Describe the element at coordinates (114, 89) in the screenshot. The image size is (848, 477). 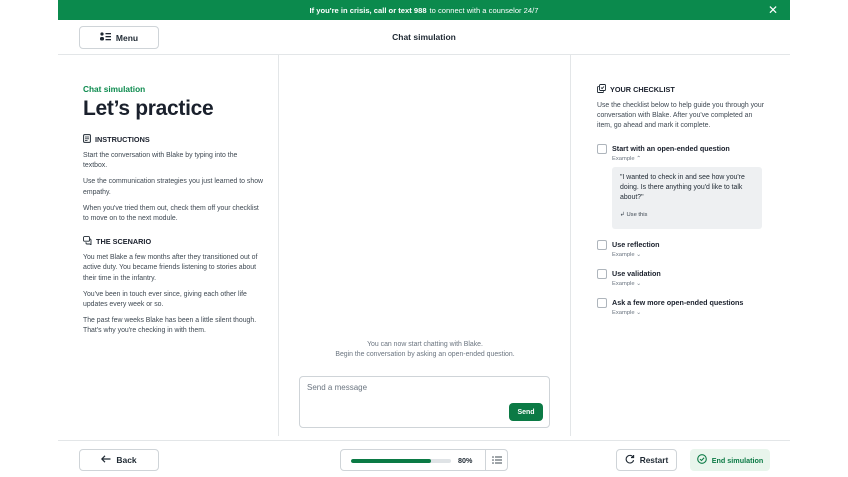
I see `eyebrow-label: Chat simulation` at that location.